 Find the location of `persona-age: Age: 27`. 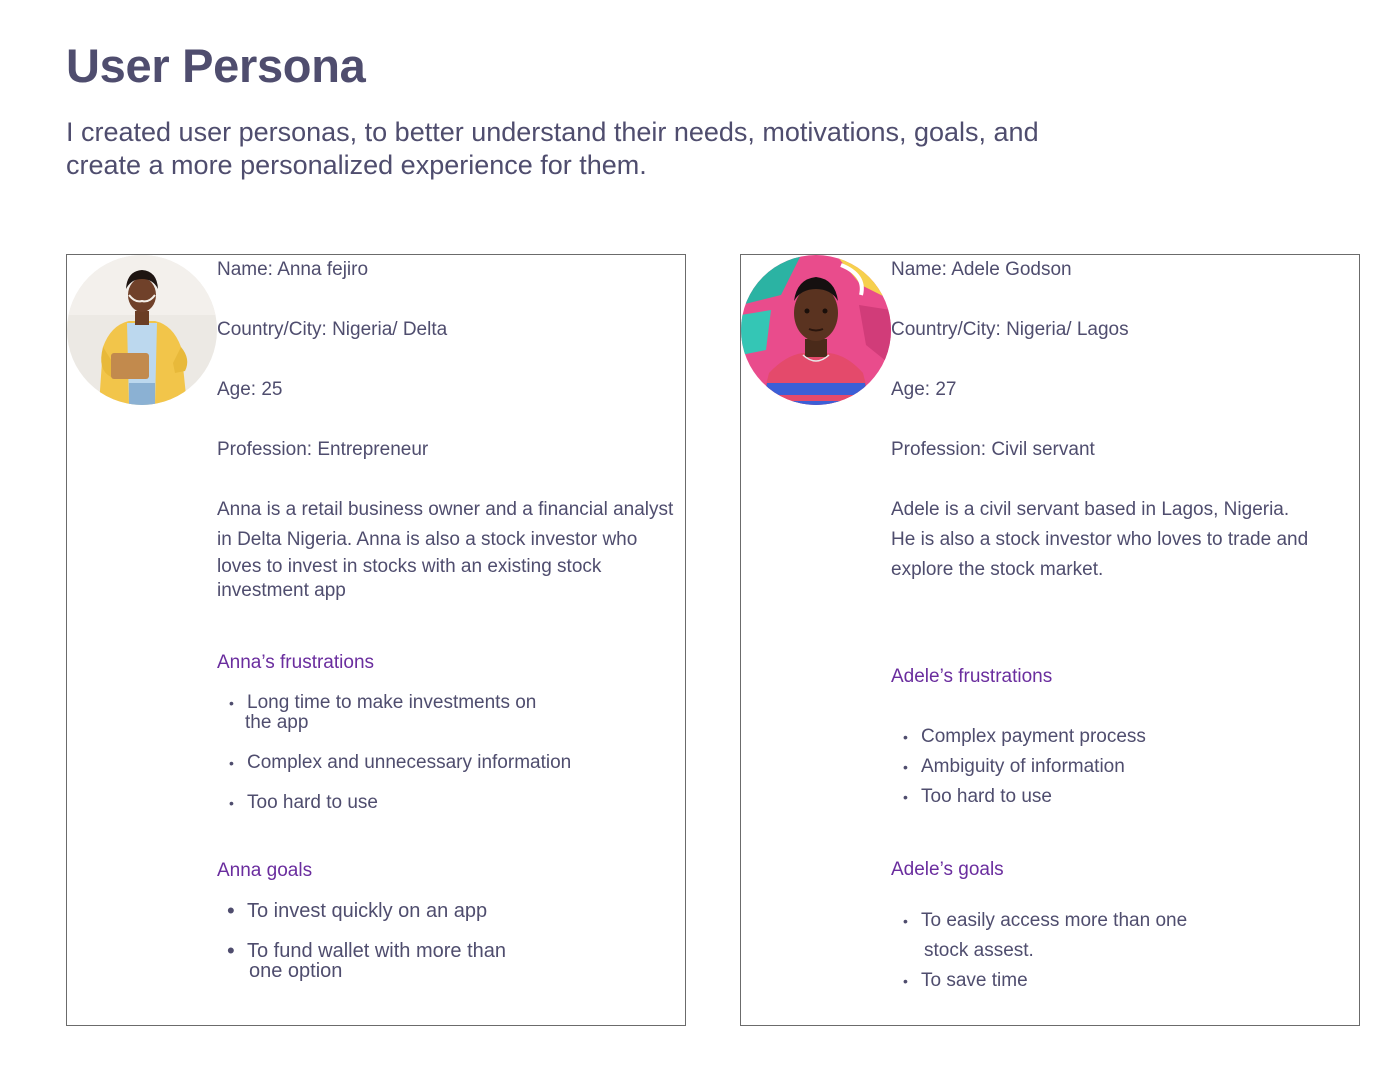

persona-age: Age: 27 is located at coordinates (924, 389).